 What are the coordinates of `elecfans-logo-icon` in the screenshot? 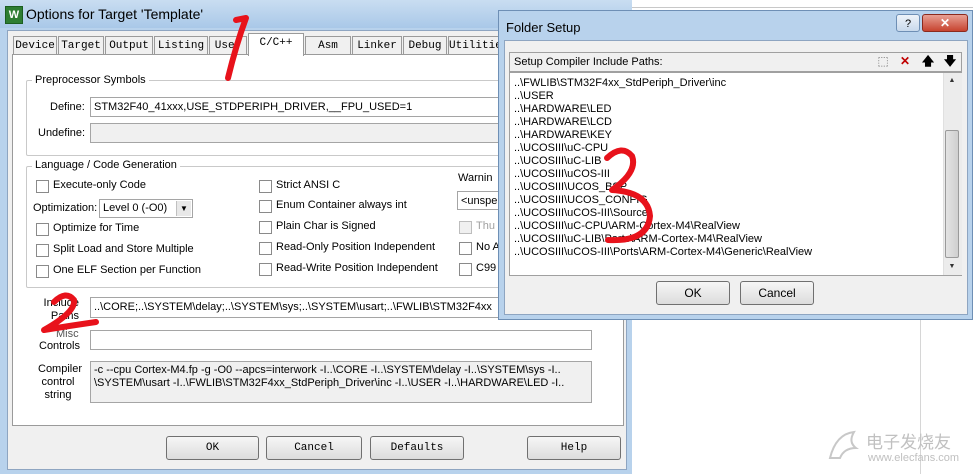 It's located at (843, 444).